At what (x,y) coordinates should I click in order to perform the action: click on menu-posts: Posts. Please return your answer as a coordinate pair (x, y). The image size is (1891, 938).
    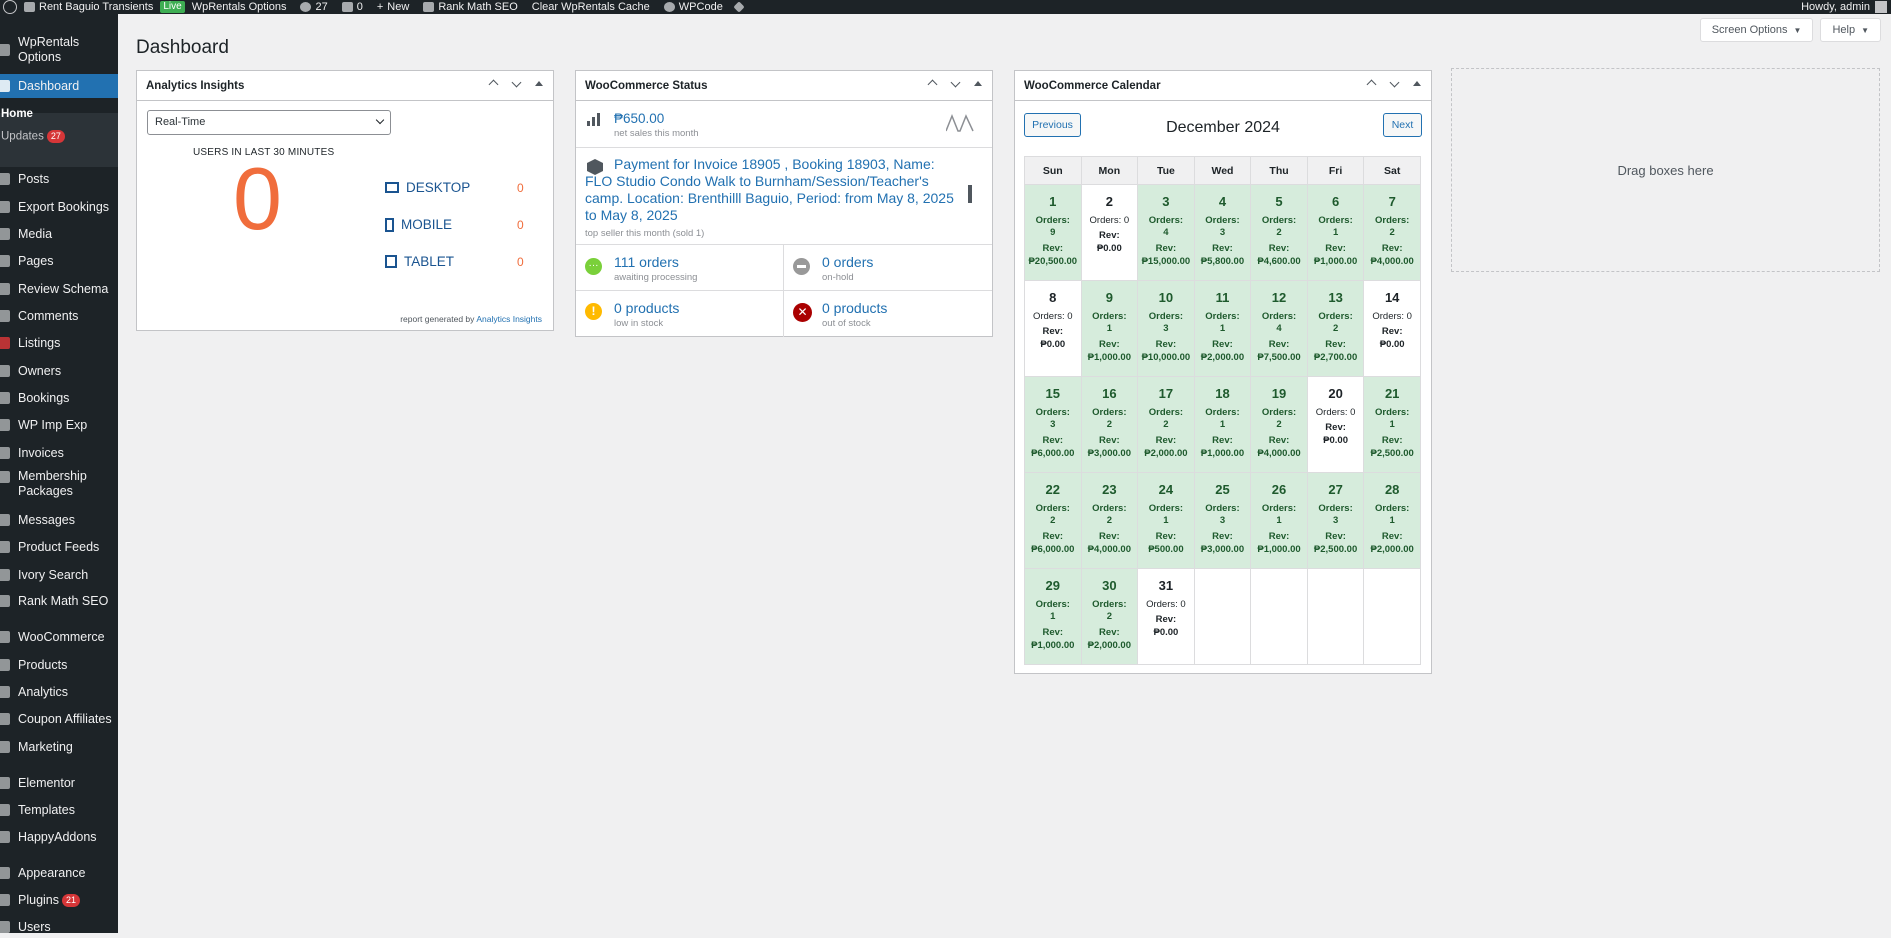
    Looking at the image, I should click on (59, 179).